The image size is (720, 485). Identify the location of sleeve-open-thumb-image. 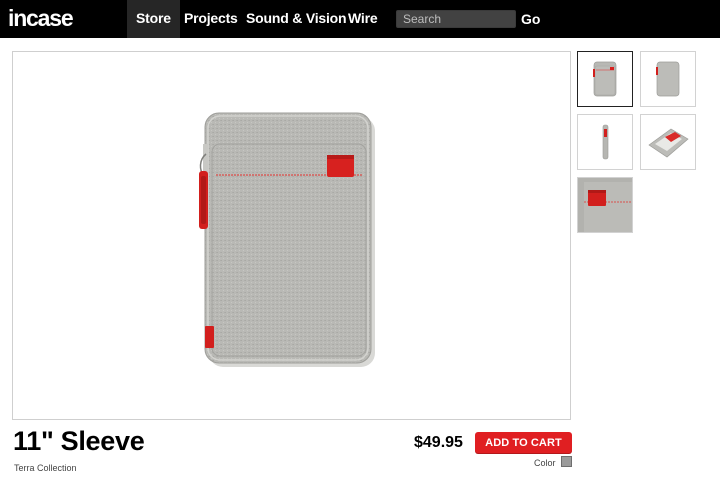
(668, 143).